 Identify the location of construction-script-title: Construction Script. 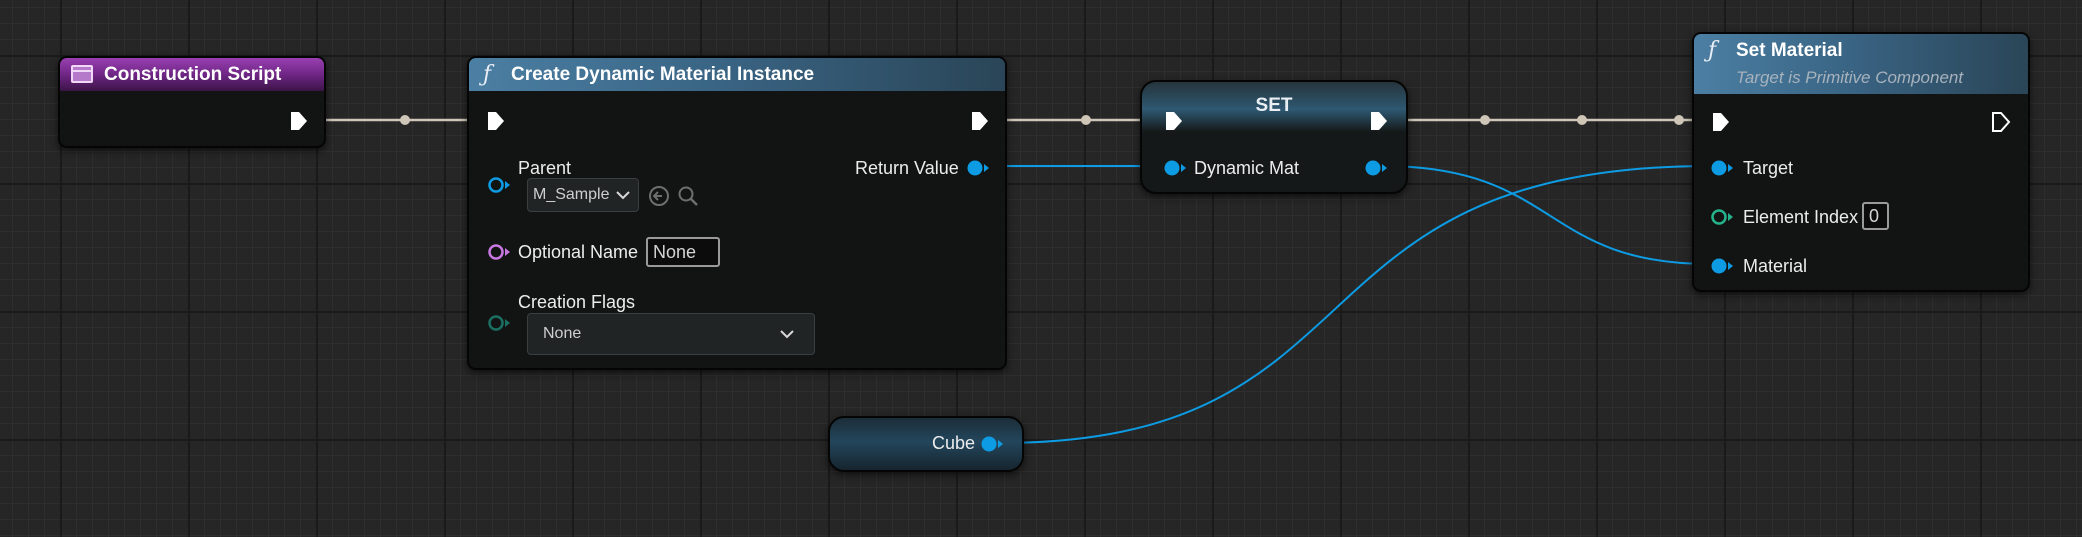
(193, 74).